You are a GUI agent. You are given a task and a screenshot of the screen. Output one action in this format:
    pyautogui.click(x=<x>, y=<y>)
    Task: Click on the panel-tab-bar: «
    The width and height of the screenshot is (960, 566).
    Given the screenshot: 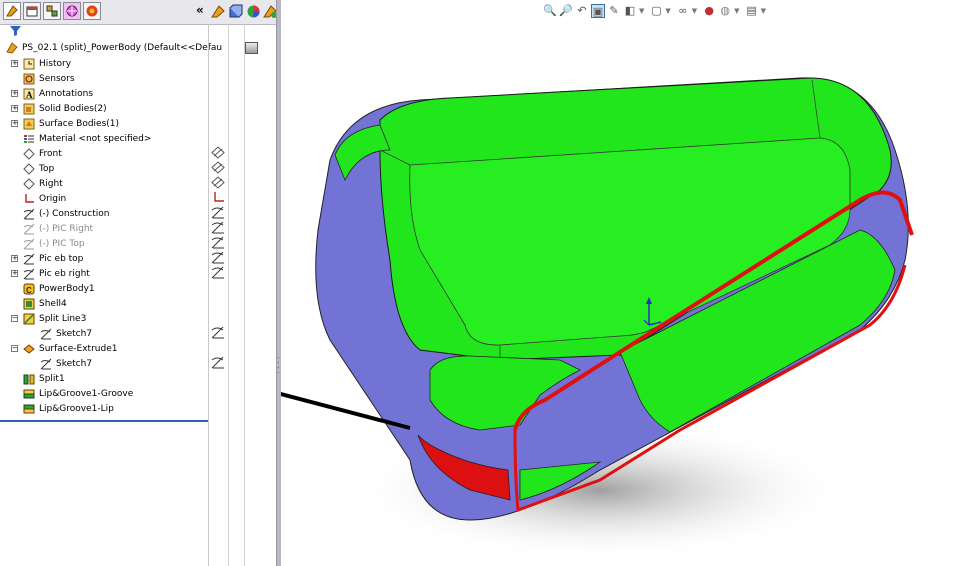 What is the action you would take?
    pyautogui.click(x=140, y=12)
    